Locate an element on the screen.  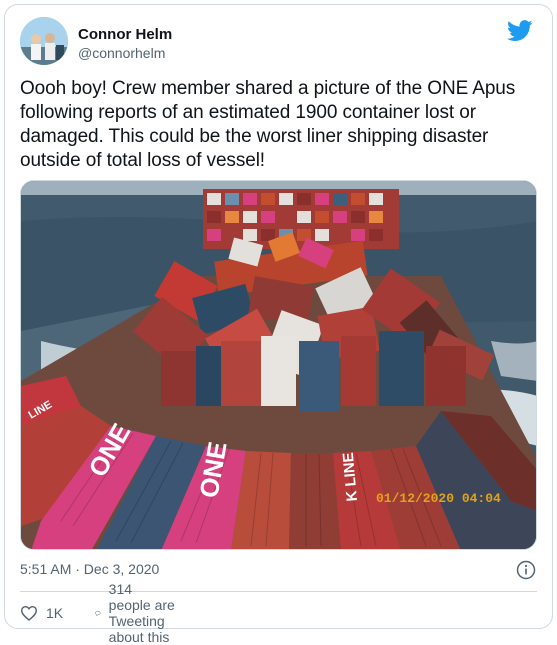
tweeting-about-text: 314 people are Tweeting about this is located at coordinates (141, 613).